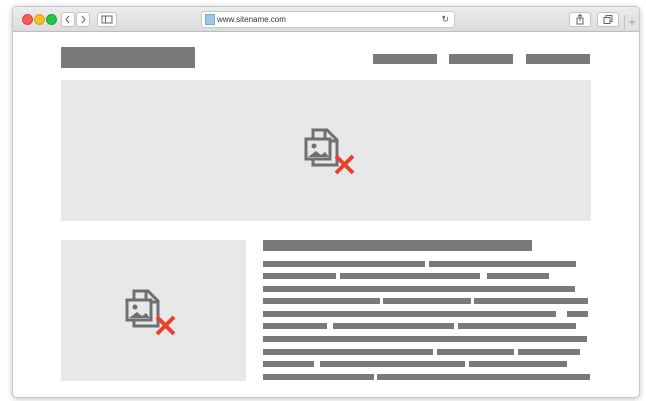  What do you see at coordinates (210, 19) in the screenshot?
I see `site-favicon-icon` at bounding box center [210, 19].